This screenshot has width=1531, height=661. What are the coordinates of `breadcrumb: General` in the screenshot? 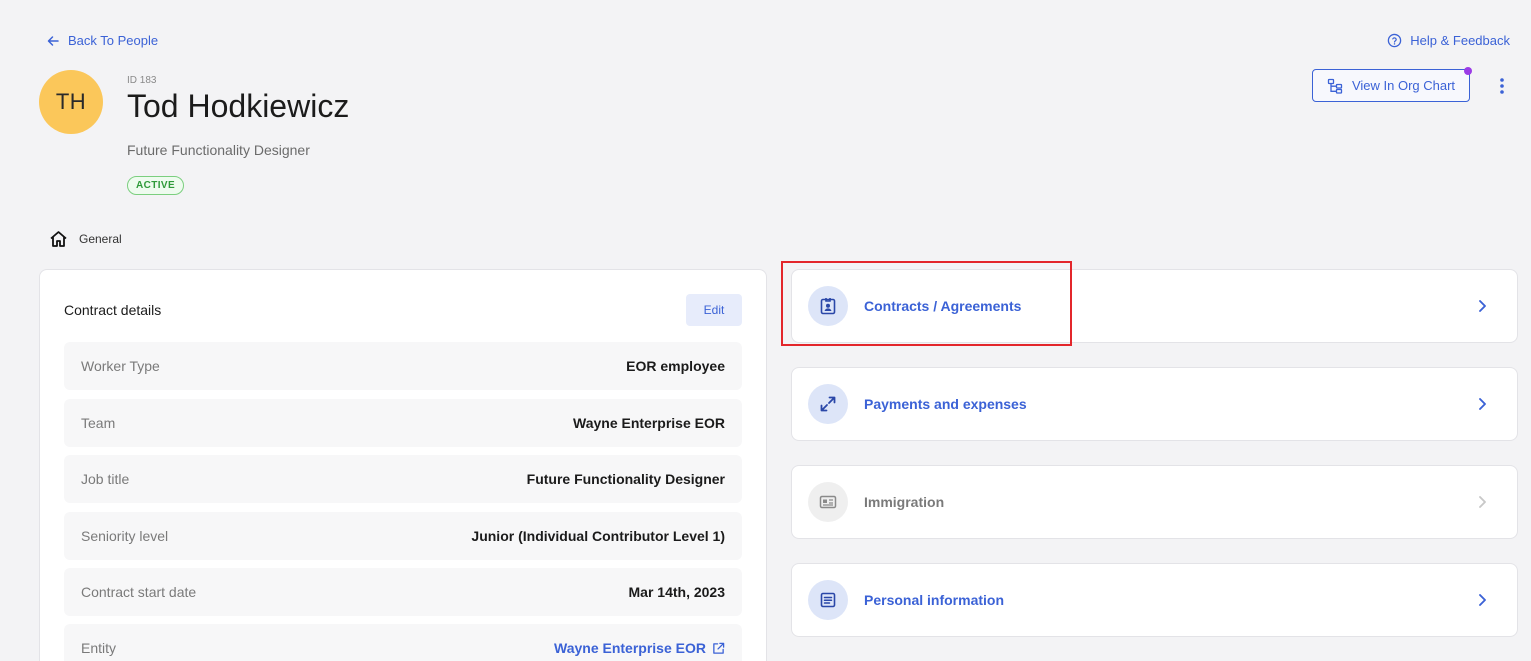 It's located at (85, 239).